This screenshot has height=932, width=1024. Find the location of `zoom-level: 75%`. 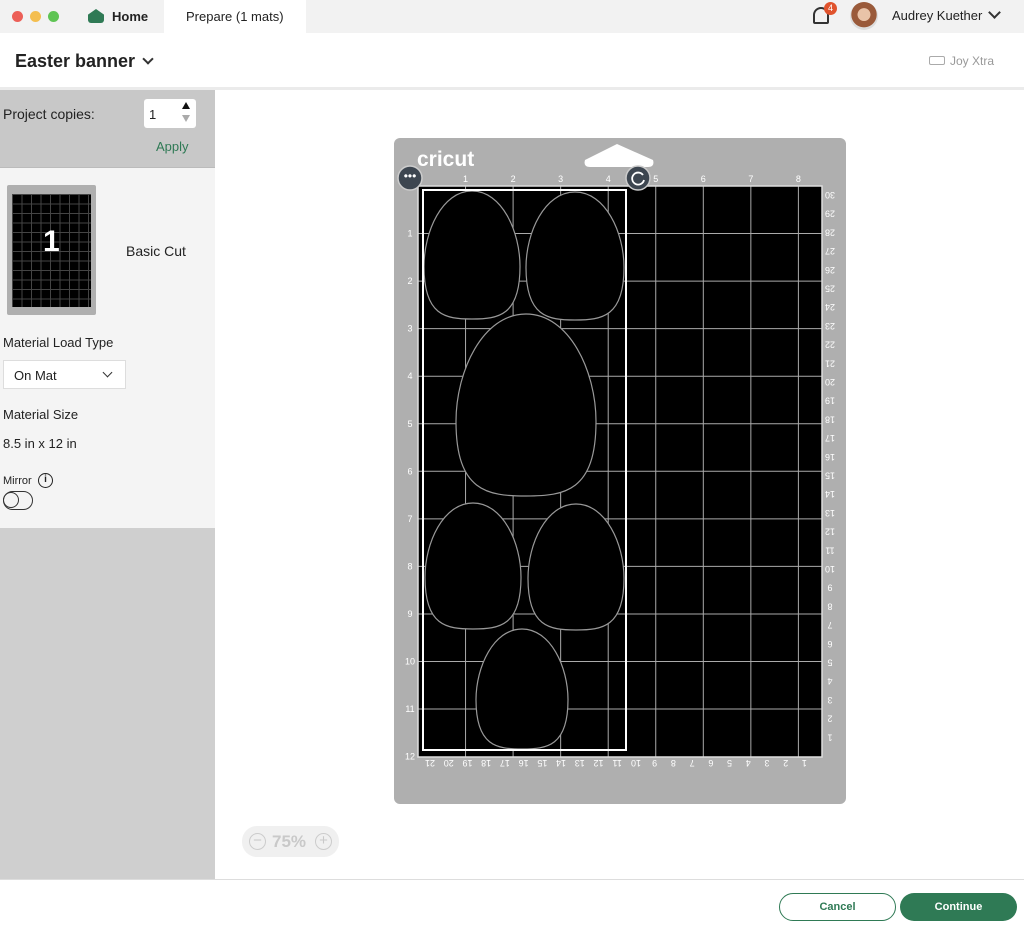

zoom-level: 75% is located at coordinates (289, 841).